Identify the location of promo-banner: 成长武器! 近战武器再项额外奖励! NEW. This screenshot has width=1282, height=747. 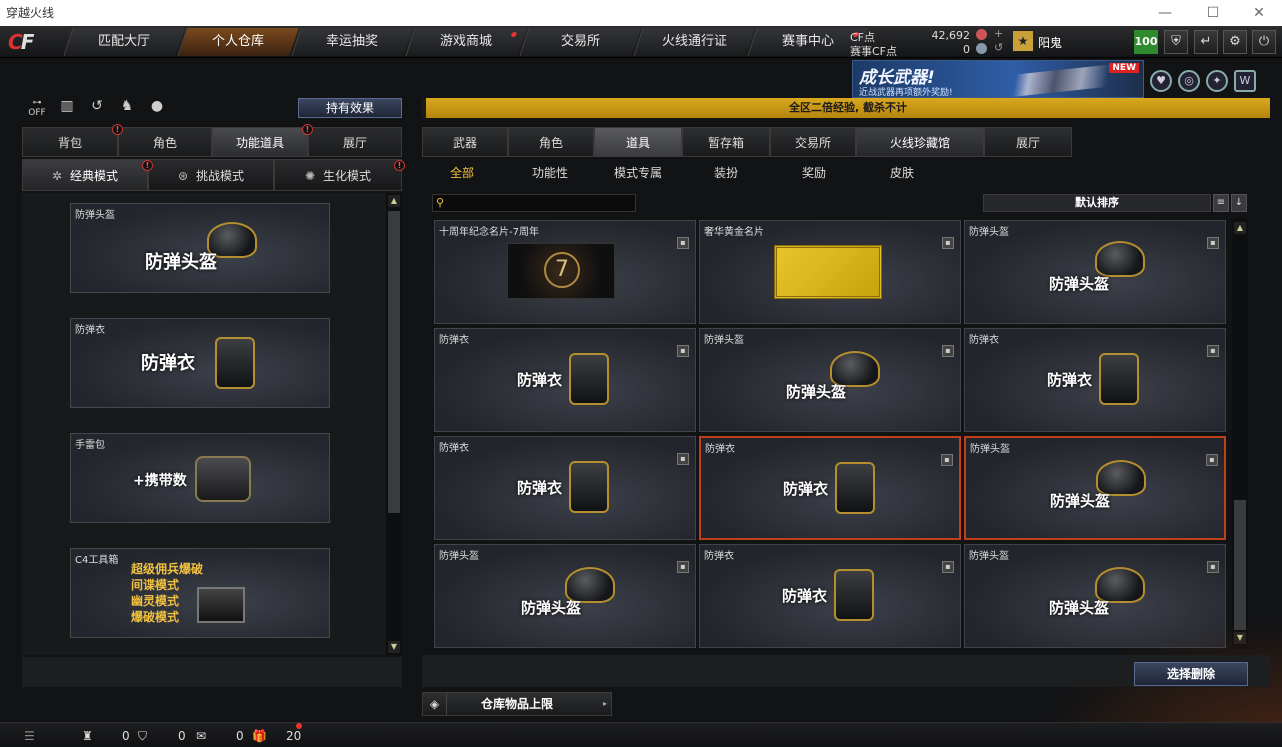
(998, 79).